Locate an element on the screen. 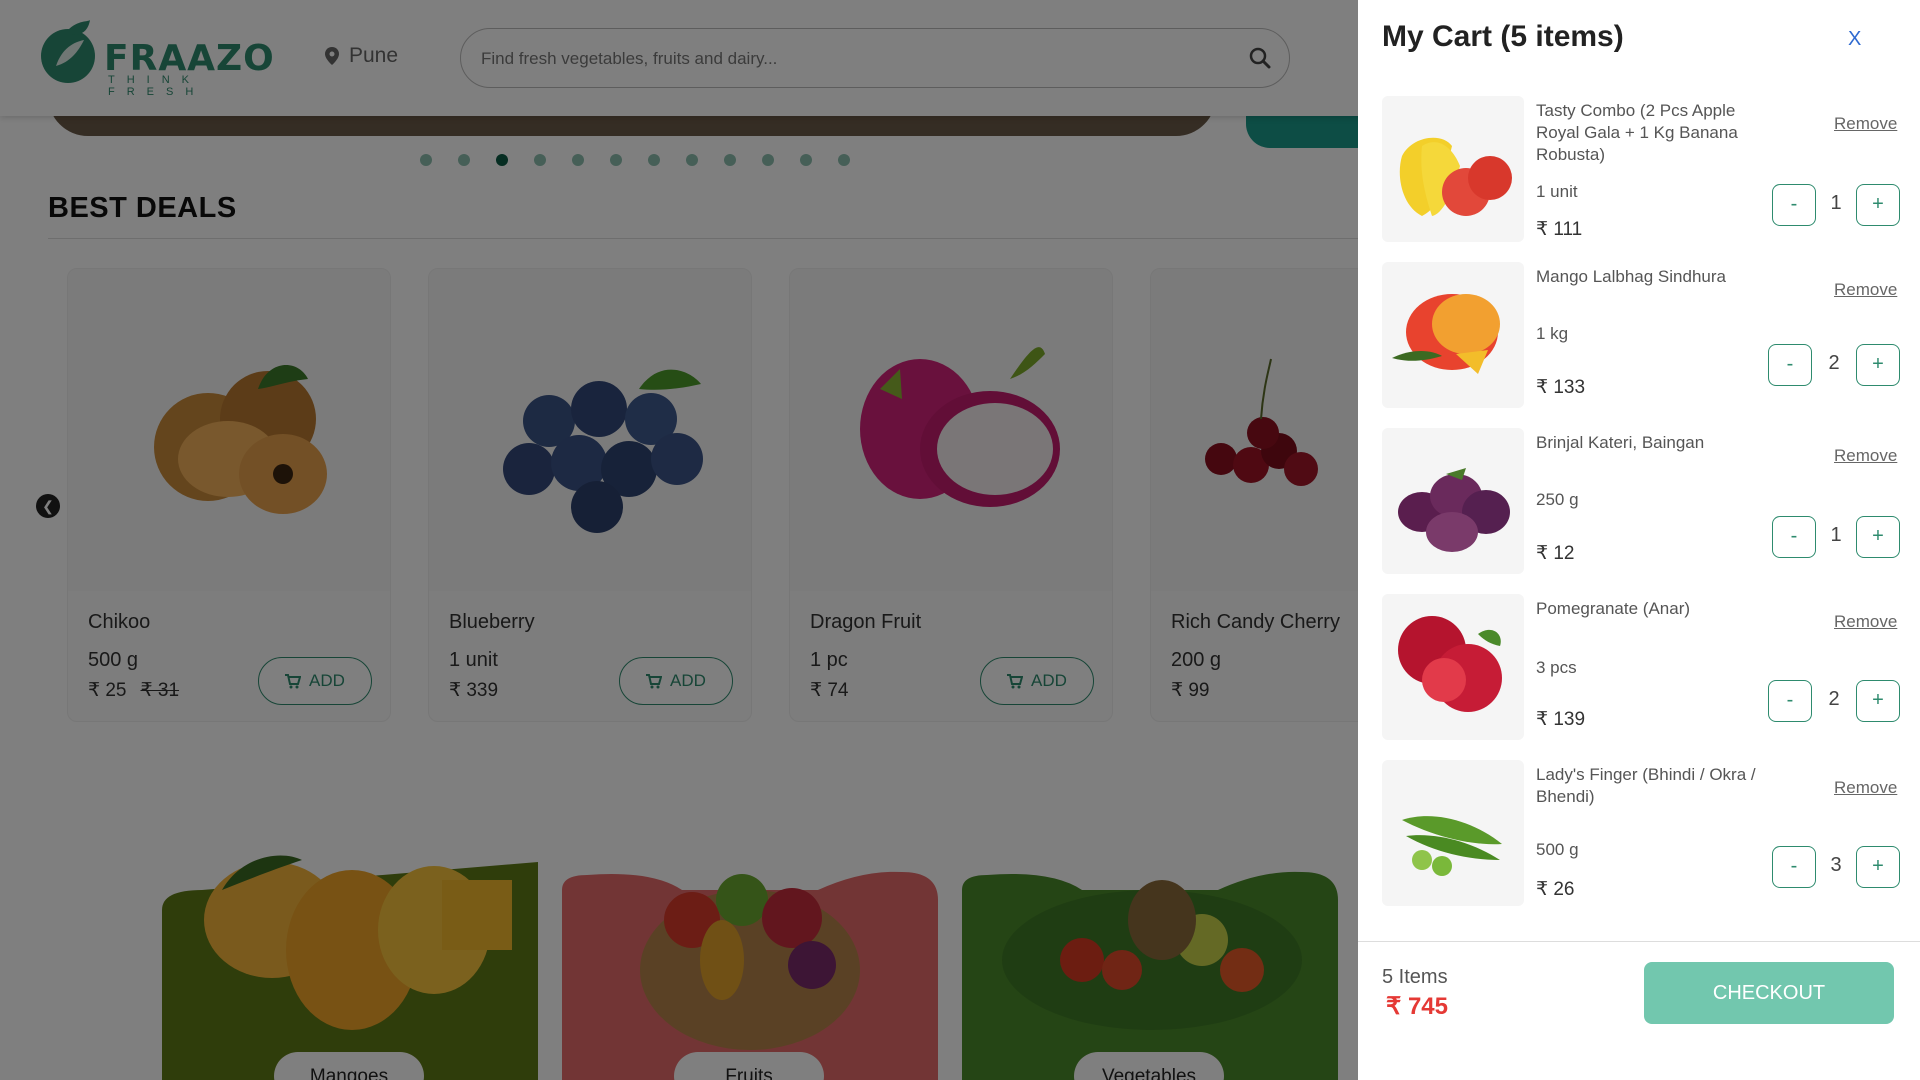  cart-item-name: Brinjal Kateri, Baingan is located at coordinates (1620, 442).